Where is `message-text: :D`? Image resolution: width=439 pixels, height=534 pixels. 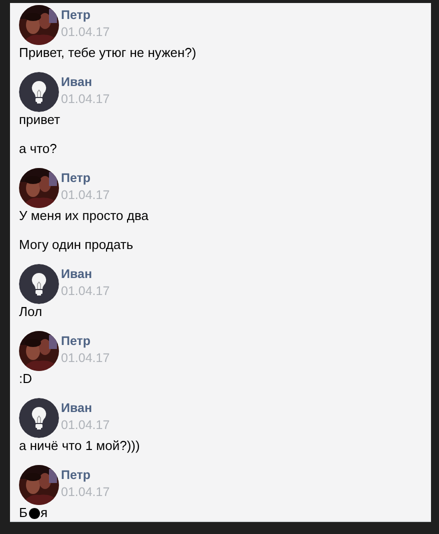
message-text: :D is located at coordinates (26, 379).